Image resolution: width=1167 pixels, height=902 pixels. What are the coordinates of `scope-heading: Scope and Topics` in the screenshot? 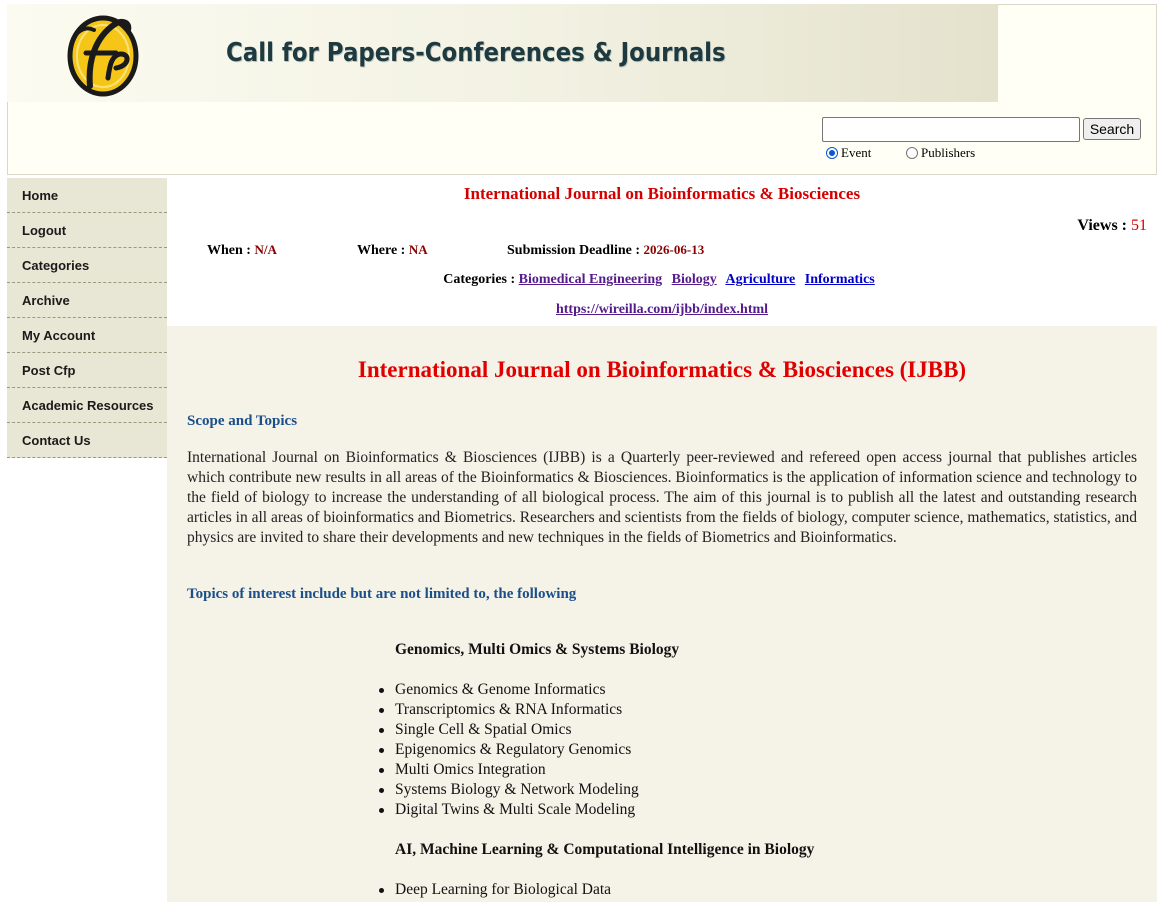 It's located at (242, 421).